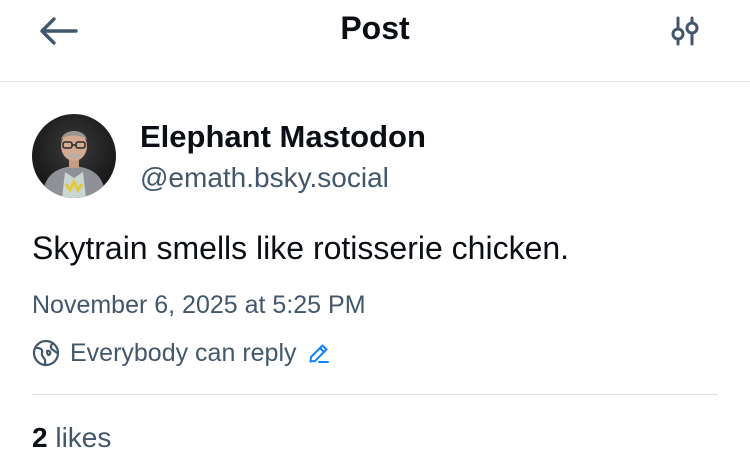 The image size is (750, 473). I want to click on reply-settings-button: Everybody can reply, so click(181, 353).